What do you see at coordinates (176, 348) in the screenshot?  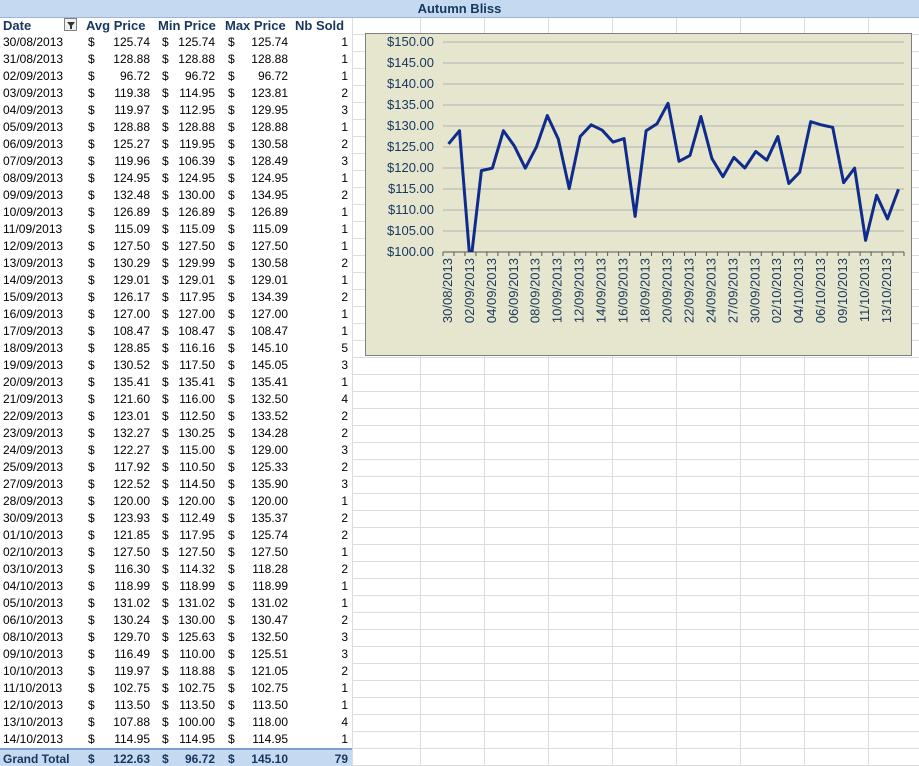 I see `table-row: 18/09/2013 $128.85 $116.16 $145.10 5` at bounding box center [176, 348].